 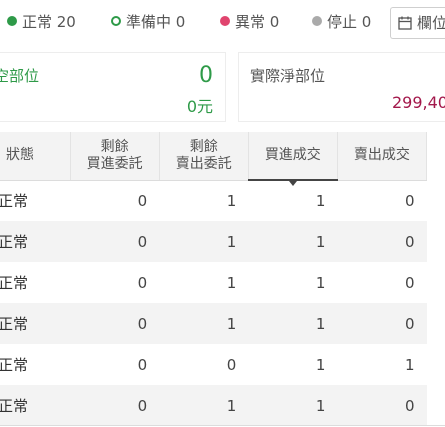 I want to click on status-stopped: 停止 0, so click(x=341, y=22).